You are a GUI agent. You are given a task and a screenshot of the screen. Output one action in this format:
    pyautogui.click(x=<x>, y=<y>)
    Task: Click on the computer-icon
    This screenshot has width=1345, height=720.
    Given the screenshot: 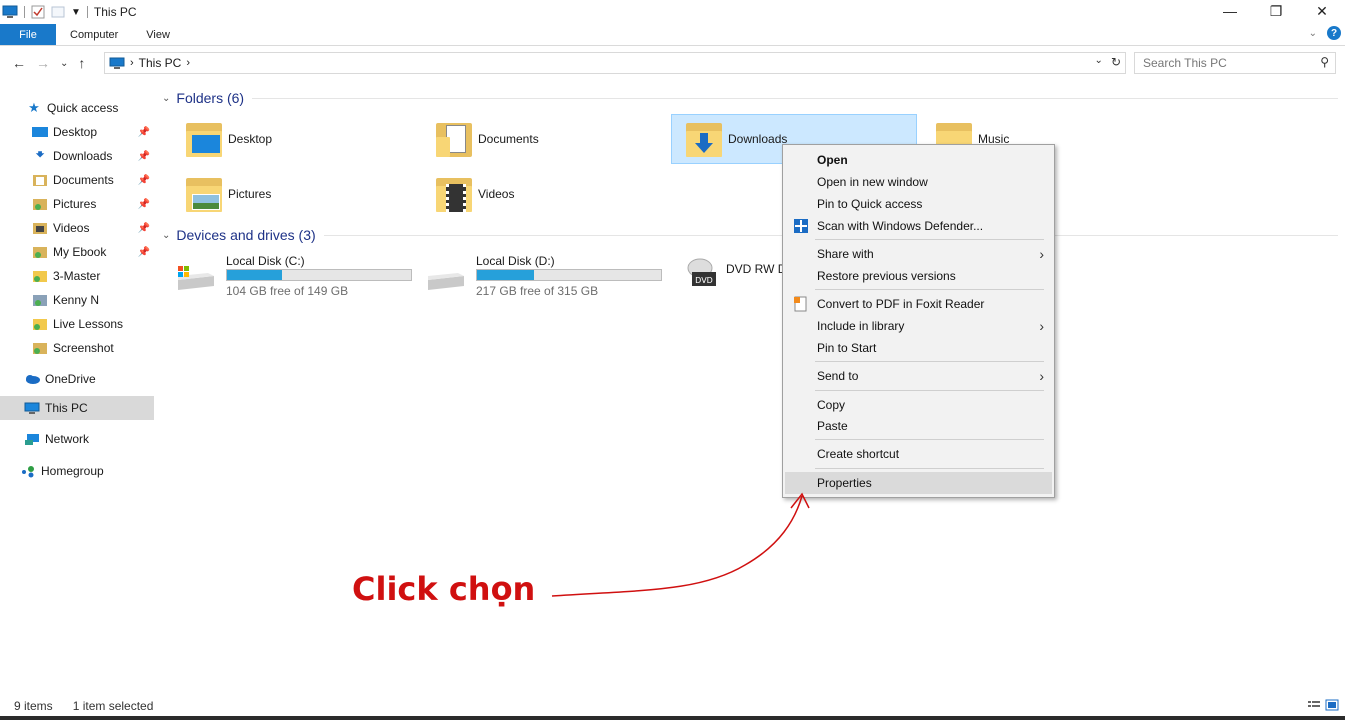 What is the action you would take?
    pyautogui.click(x=32, y=408)
    